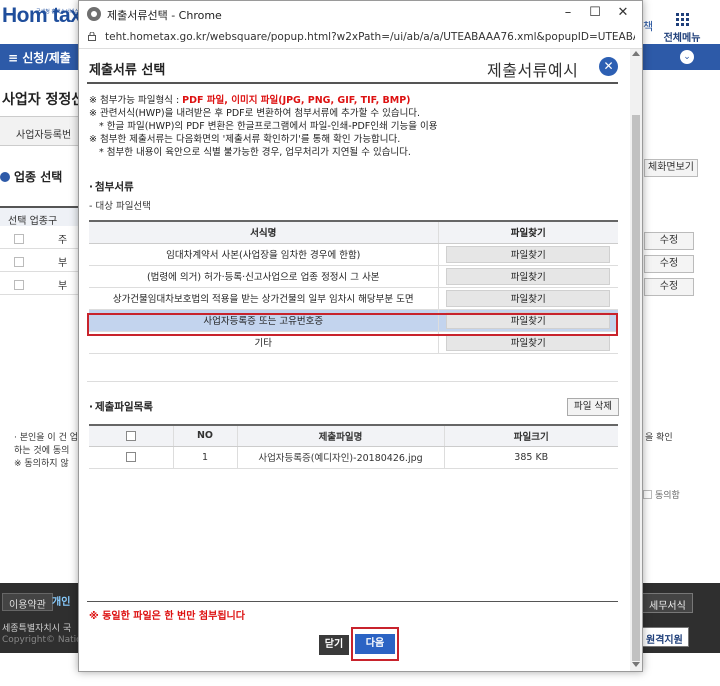  Describe the element at coordinates (530, 435) in the screenshot. I see `file-size-header: 파일크기` at that location.